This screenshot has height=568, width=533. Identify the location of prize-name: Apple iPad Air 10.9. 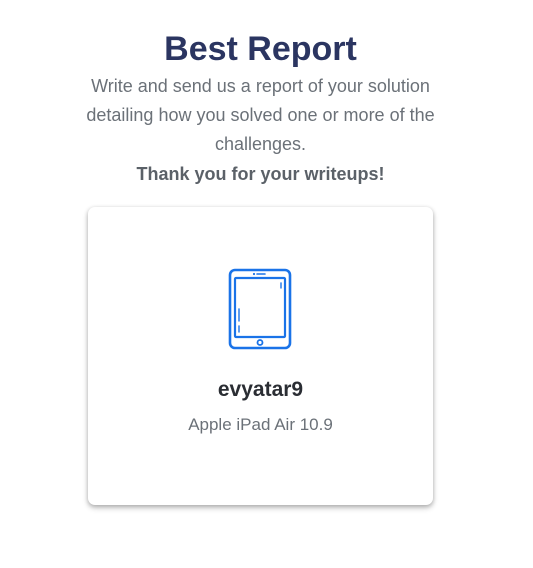
(260, 424).